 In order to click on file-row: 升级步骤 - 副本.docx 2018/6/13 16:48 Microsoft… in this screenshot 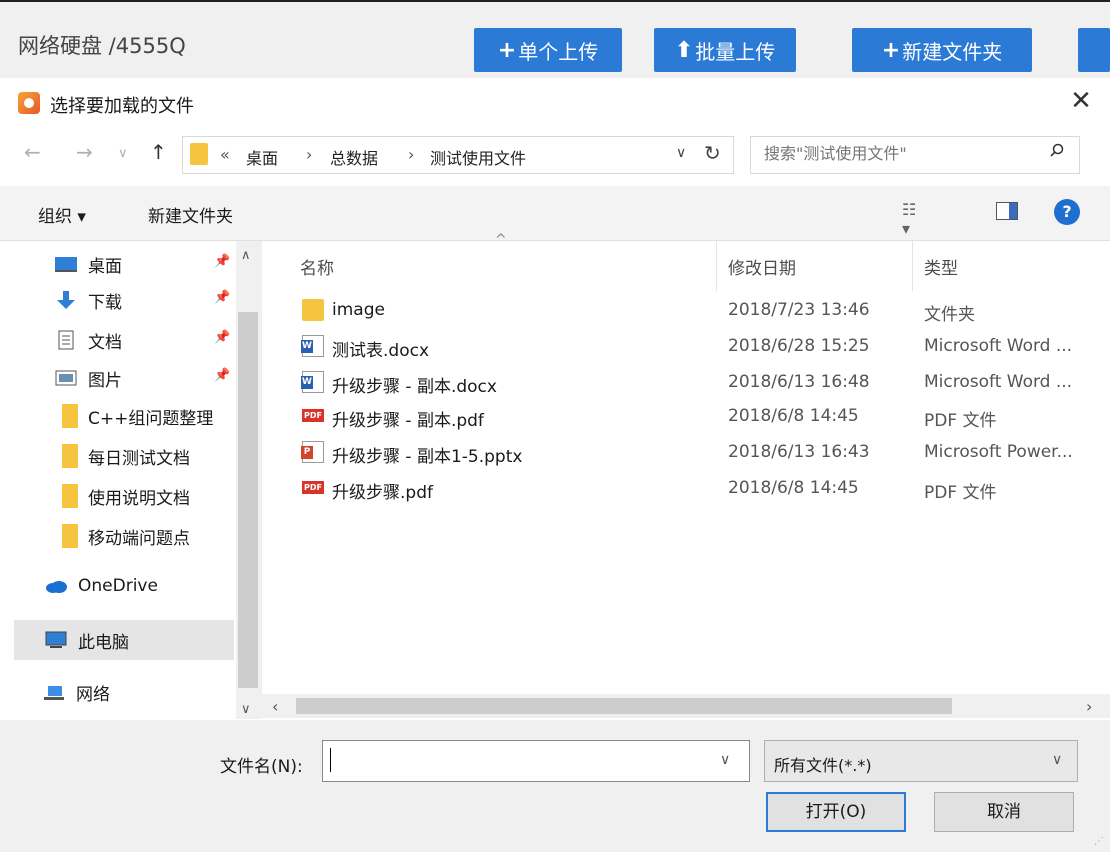, I will do `click(689, 383)`.